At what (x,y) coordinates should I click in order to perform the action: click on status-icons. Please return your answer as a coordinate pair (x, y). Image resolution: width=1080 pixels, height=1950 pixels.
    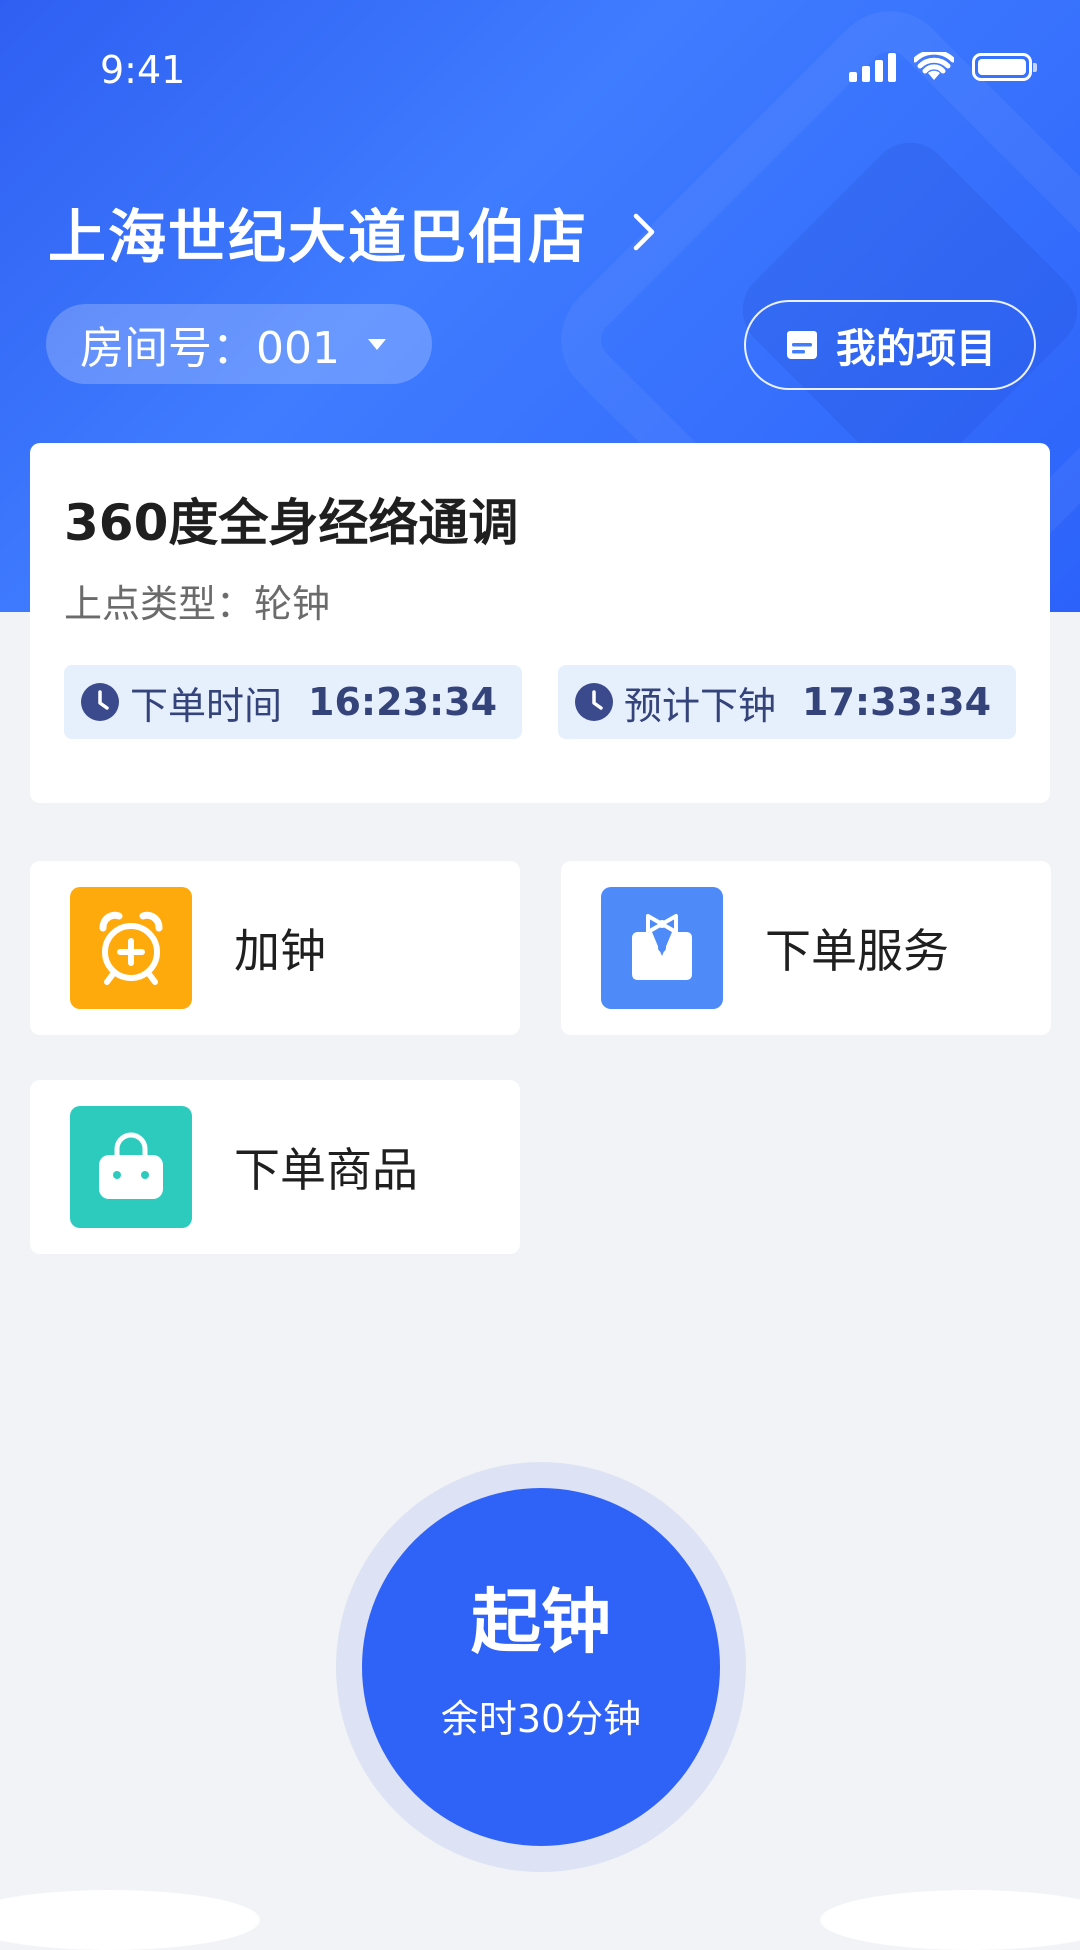
    Looking at the image, I should click on (943, 67).